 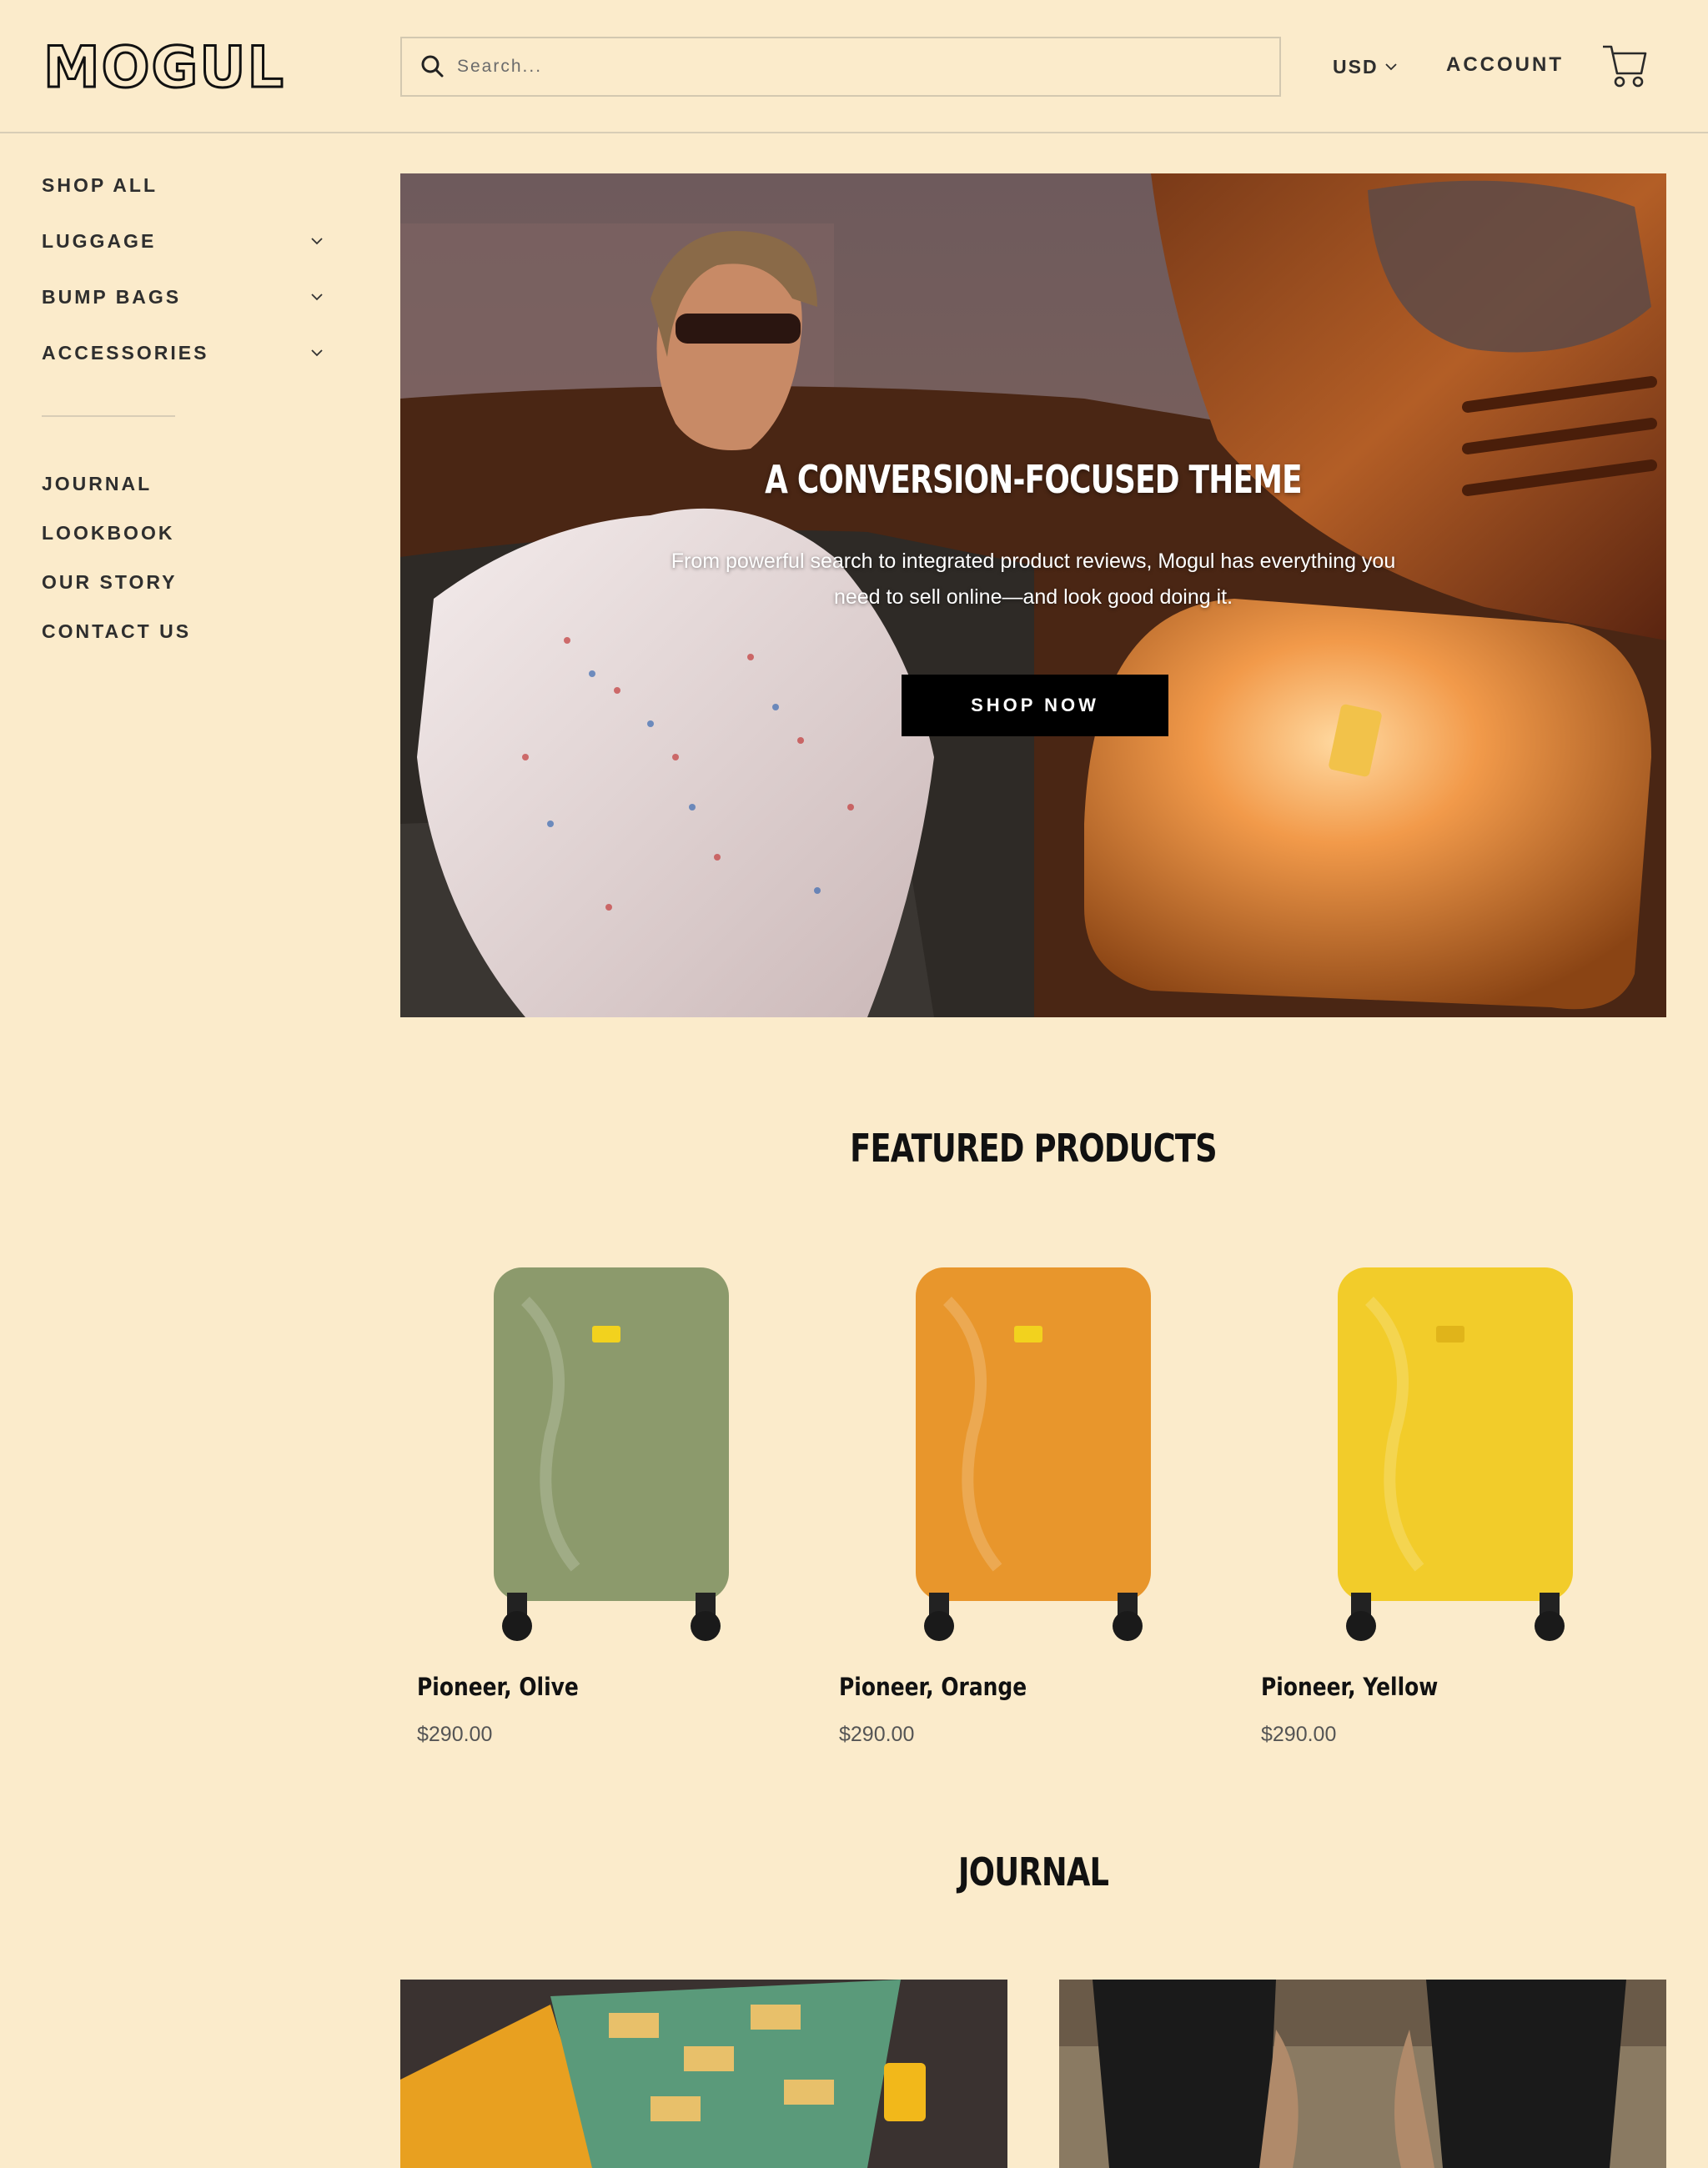 I want to click on account-link: ACCOUNT, so click(x=1505, y=68).